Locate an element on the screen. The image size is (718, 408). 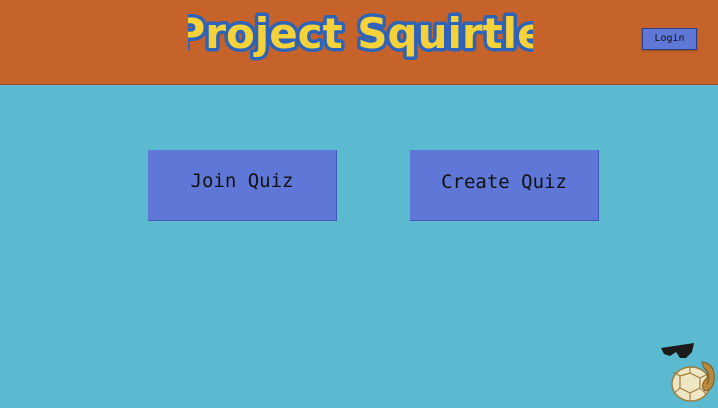
create-quiz-label: Create Quiz is located at coordinates (504, 182).